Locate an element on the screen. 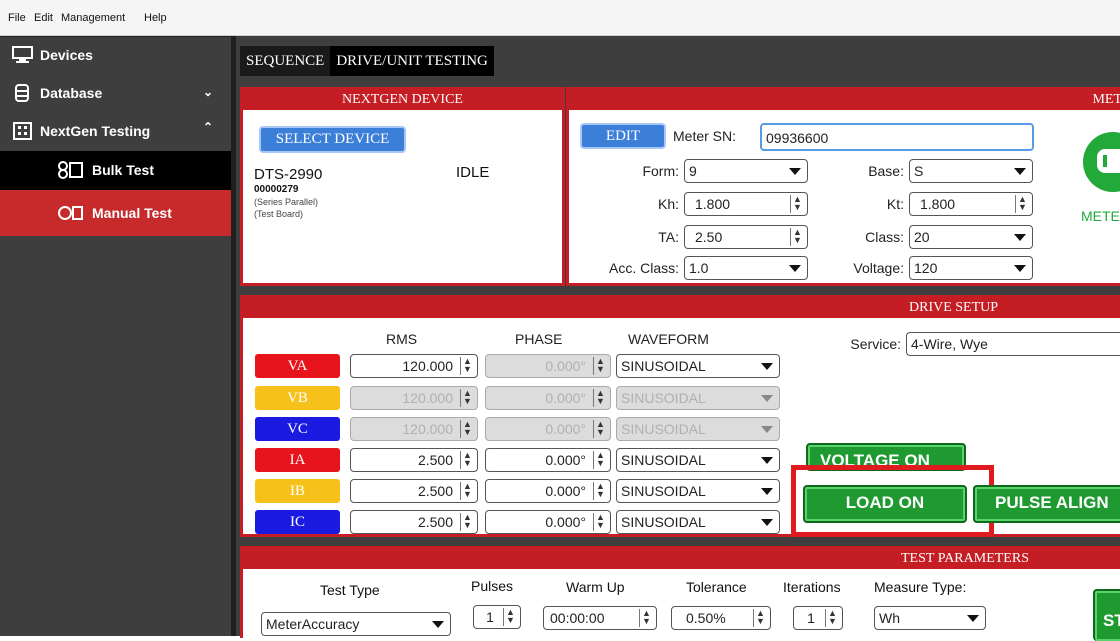 The image size is (1120, 641). menu-edit: Edit is located at coordinates (43, 18).